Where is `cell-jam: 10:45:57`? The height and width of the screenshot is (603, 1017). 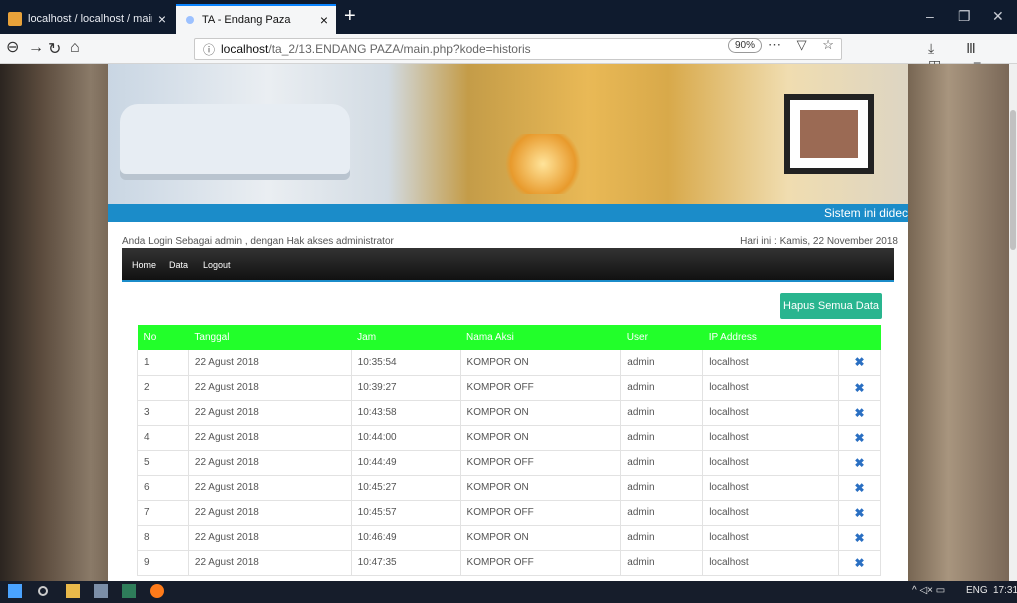
cell-jam: 10:45:57 is located at coordinates (406, 513).